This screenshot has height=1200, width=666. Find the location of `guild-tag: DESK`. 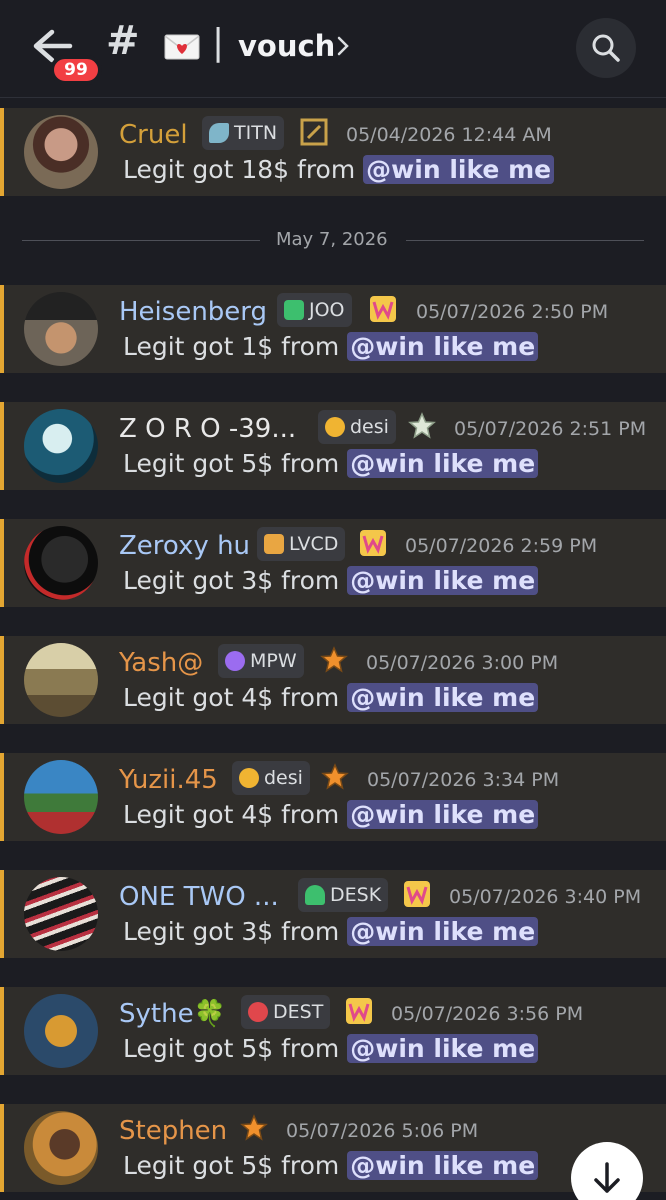

guild-tag: DESK is located at coordinates (343, 895).